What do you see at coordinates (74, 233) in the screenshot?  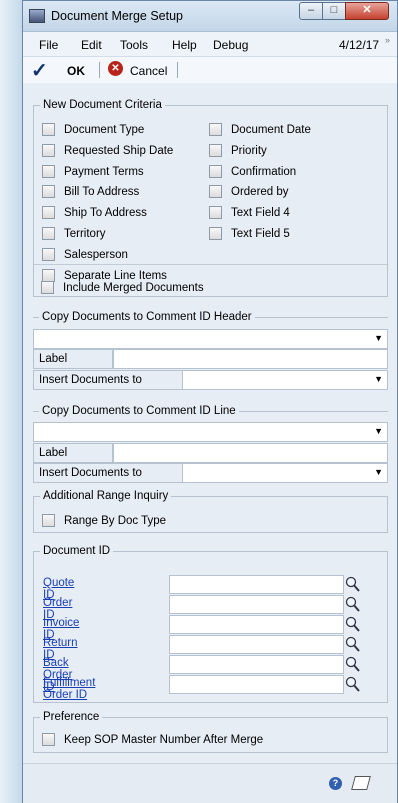 I see `checkbox-territory: Territory` at bounding box center [74, 233].